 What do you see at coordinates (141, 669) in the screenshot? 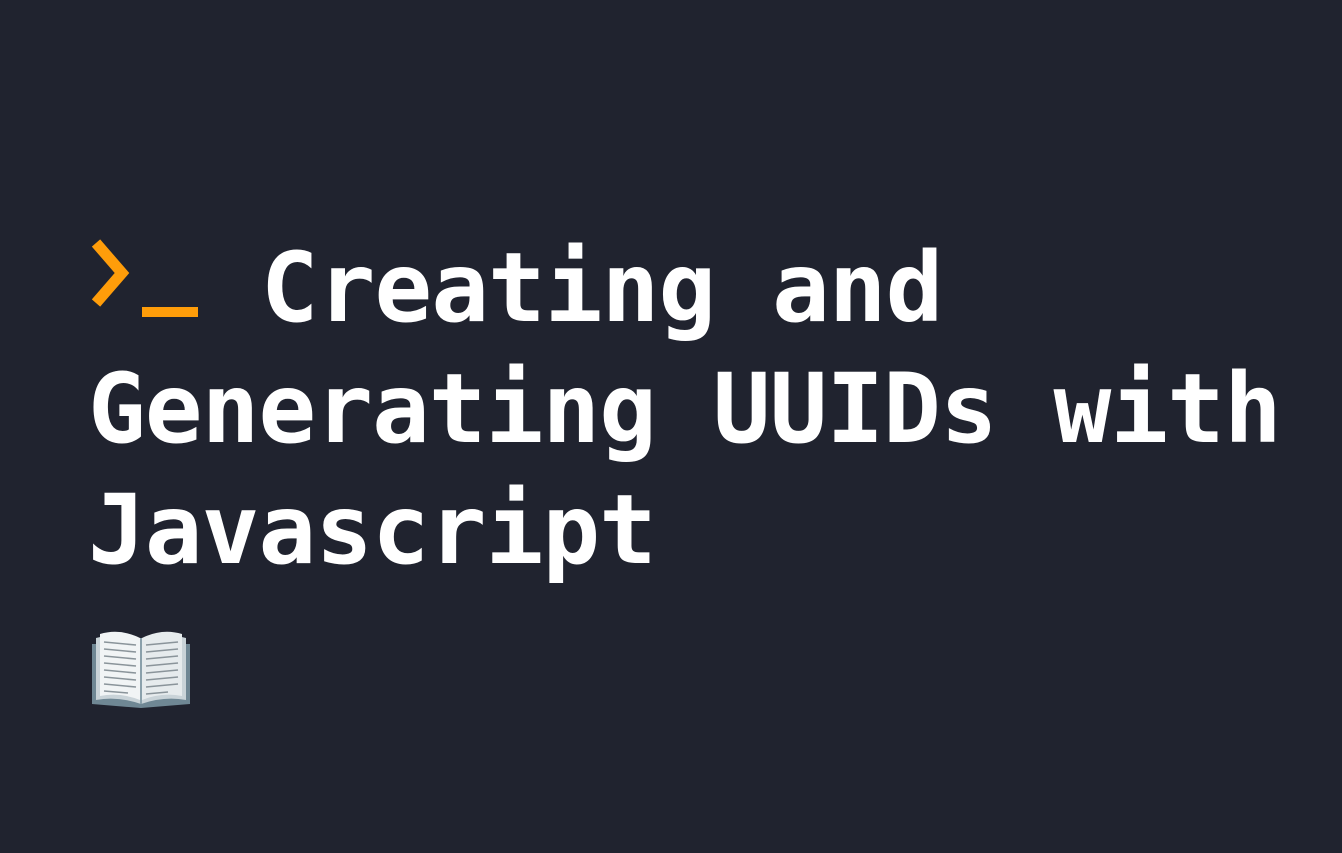
I see `open-book-icon` at bounding box center [141, 669].